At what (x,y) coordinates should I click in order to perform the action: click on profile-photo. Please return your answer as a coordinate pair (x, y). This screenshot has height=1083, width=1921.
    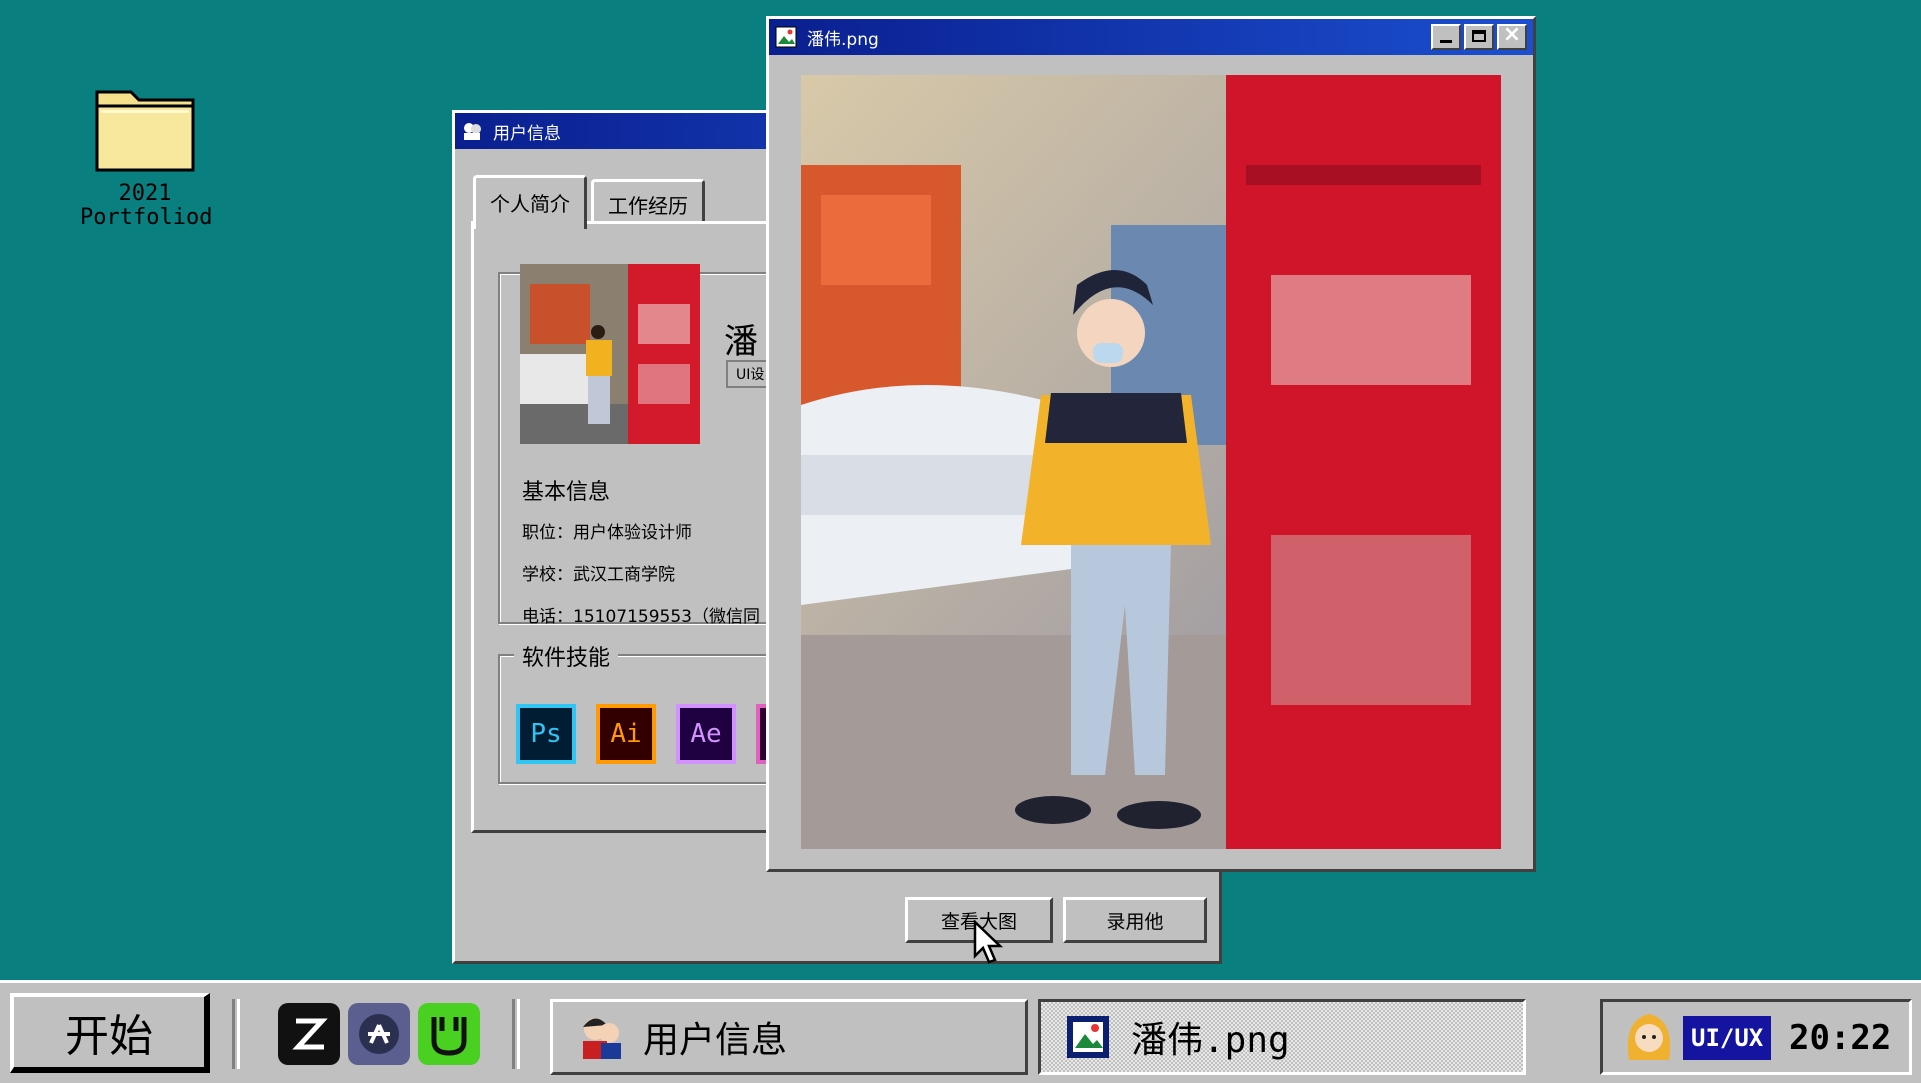
    Looking at the image, I should click on (610, 354).